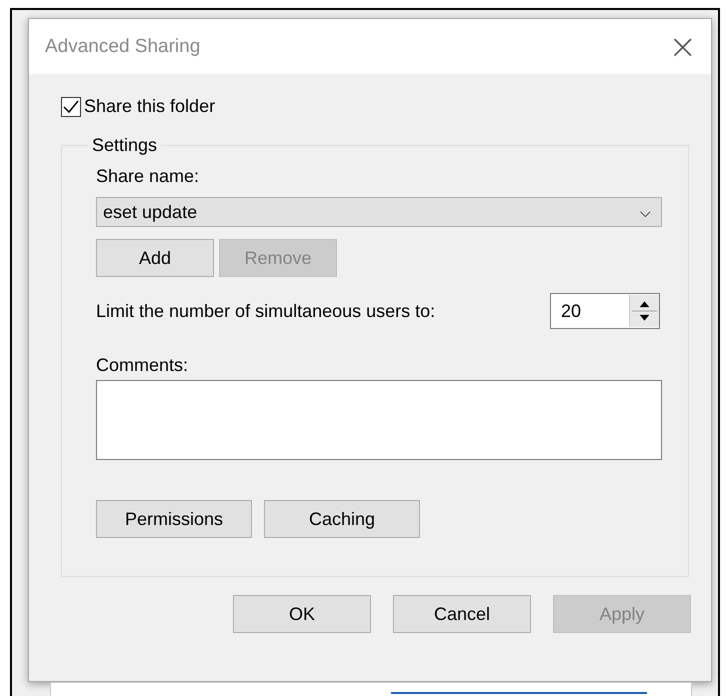  I want to click on ok-button: OK, so click(302, 614).